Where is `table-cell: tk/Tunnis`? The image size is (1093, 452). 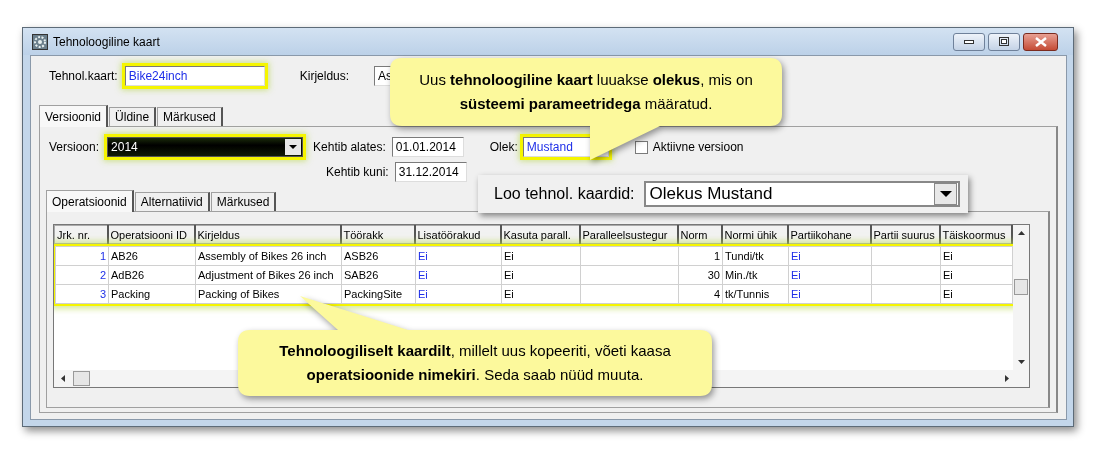
table-cell: tk/Tunnis is located at coordinates (755, 294).